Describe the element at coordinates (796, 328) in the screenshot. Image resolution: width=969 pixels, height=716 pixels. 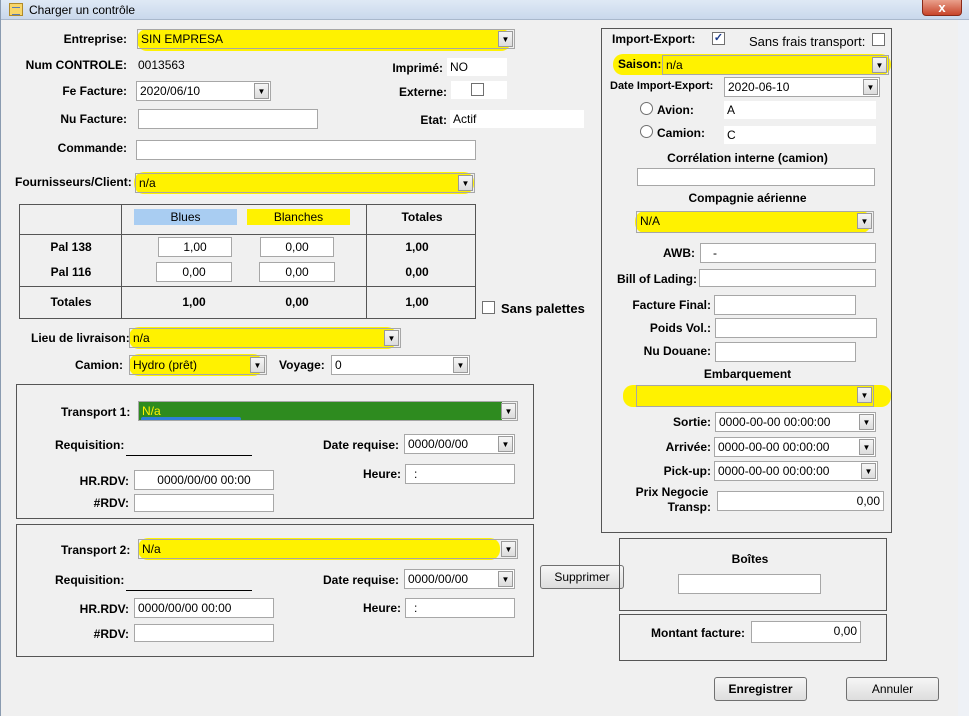
I see `poids-input` at that location.